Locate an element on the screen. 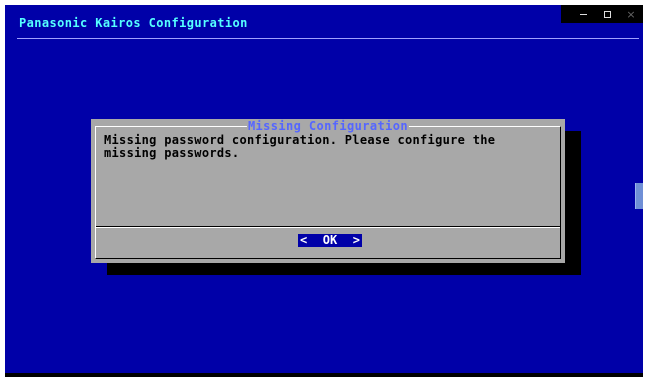 The width and height of the screenshot is (648, 381). minimize-icon is located at coordinates (583, 14).